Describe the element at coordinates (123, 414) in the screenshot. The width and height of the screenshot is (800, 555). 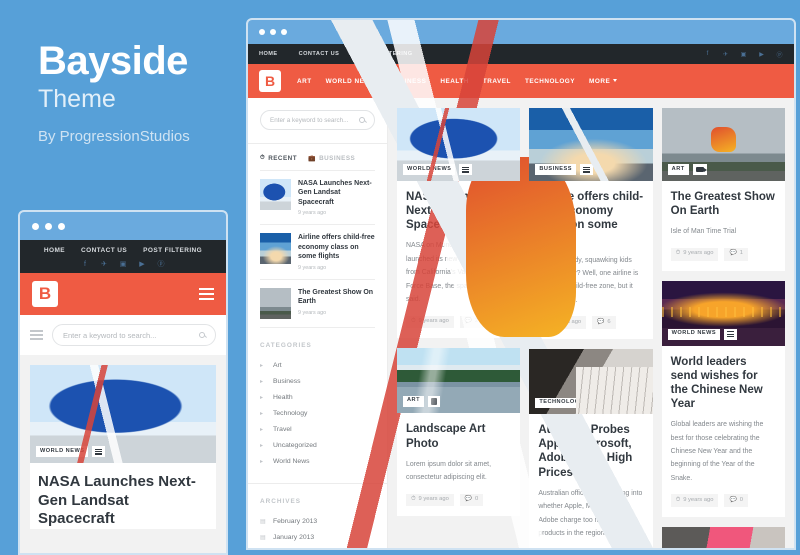
I see `mobile-article-image: WORLD NEWS` at that location.